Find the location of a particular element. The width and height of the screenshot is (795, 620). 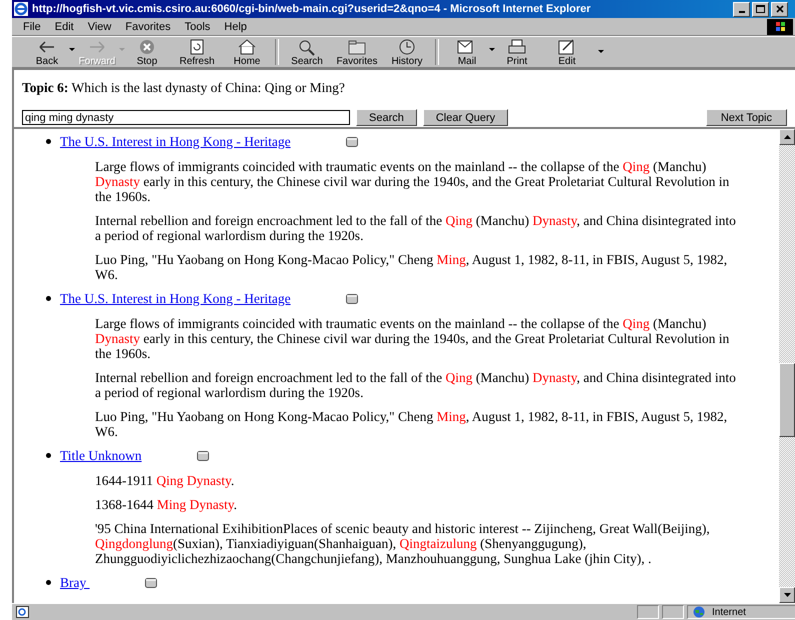

scroll-down-arrow-icon is located at coordinates (787, 595).